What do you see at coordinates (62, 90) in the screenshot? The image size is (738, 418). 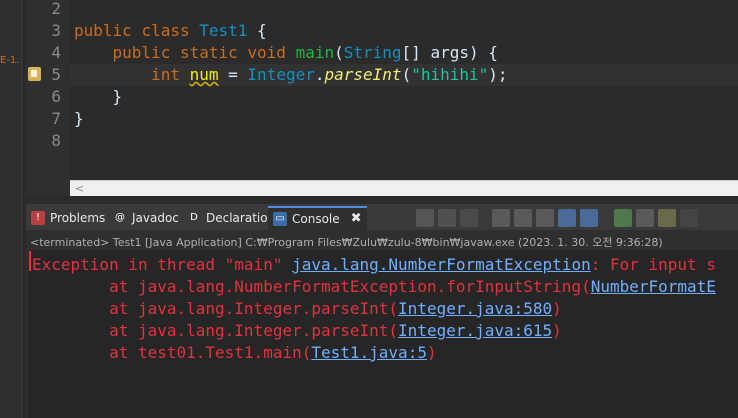 I see `line-number-gutter: 2345678` at bounding box center [62, 90].